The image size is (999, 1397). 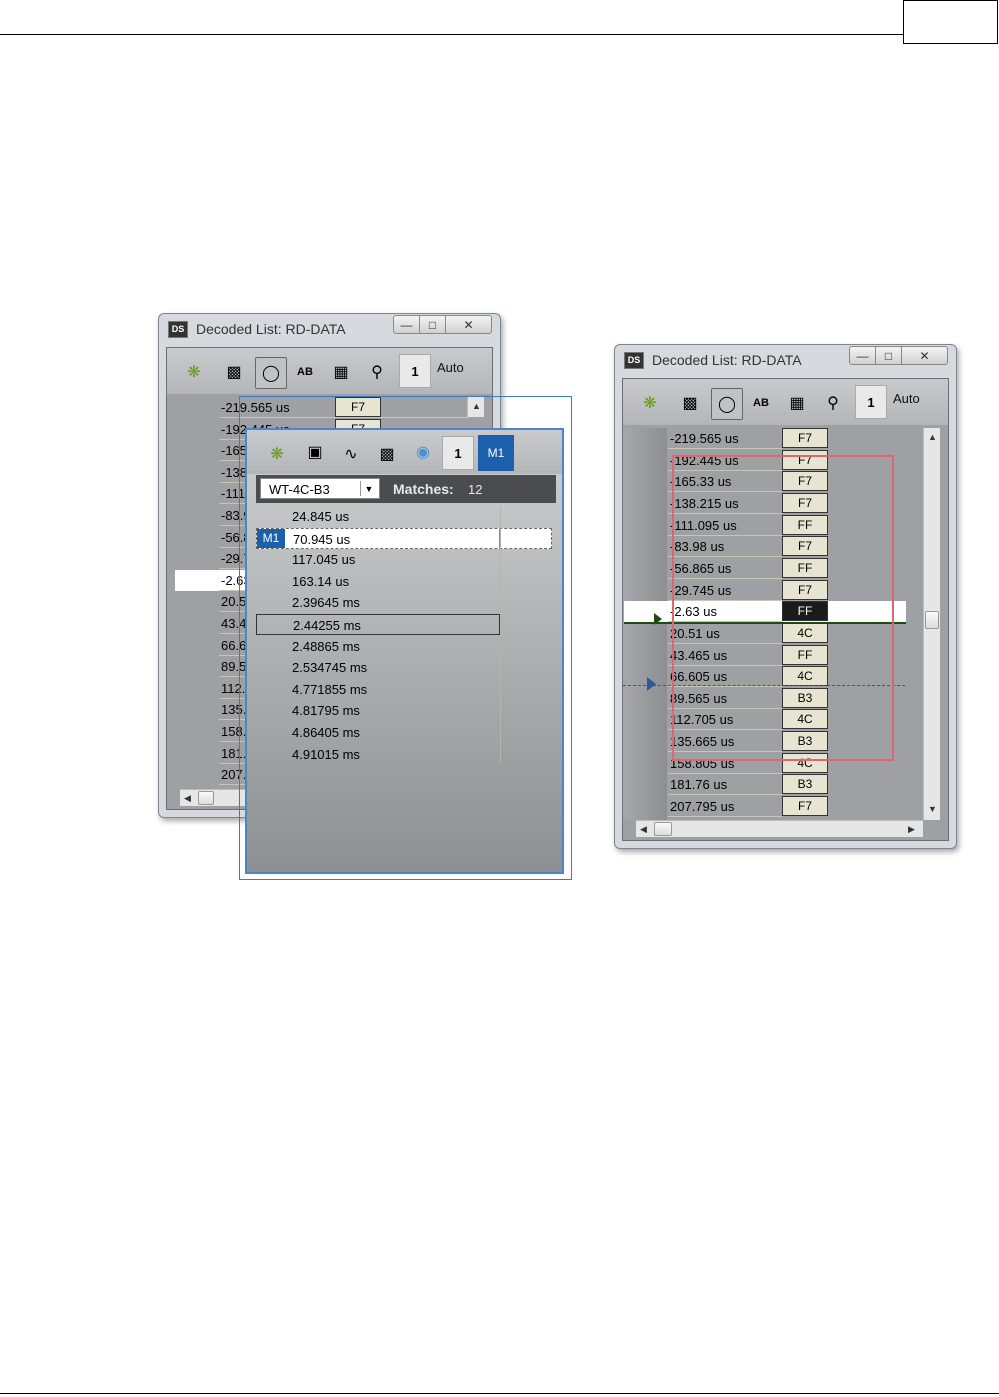 I want to click on matches-label: Matches:, so click(x=423, y=489).